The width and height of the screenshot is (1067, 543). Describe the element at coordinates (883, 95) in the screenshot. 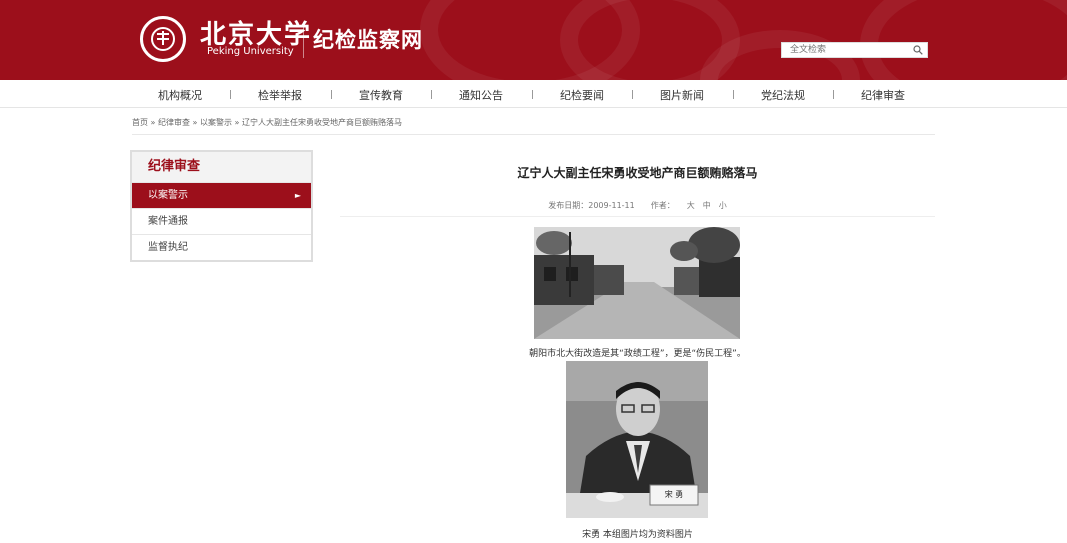

I see `nav-item-review: 纪律审查` at that location.